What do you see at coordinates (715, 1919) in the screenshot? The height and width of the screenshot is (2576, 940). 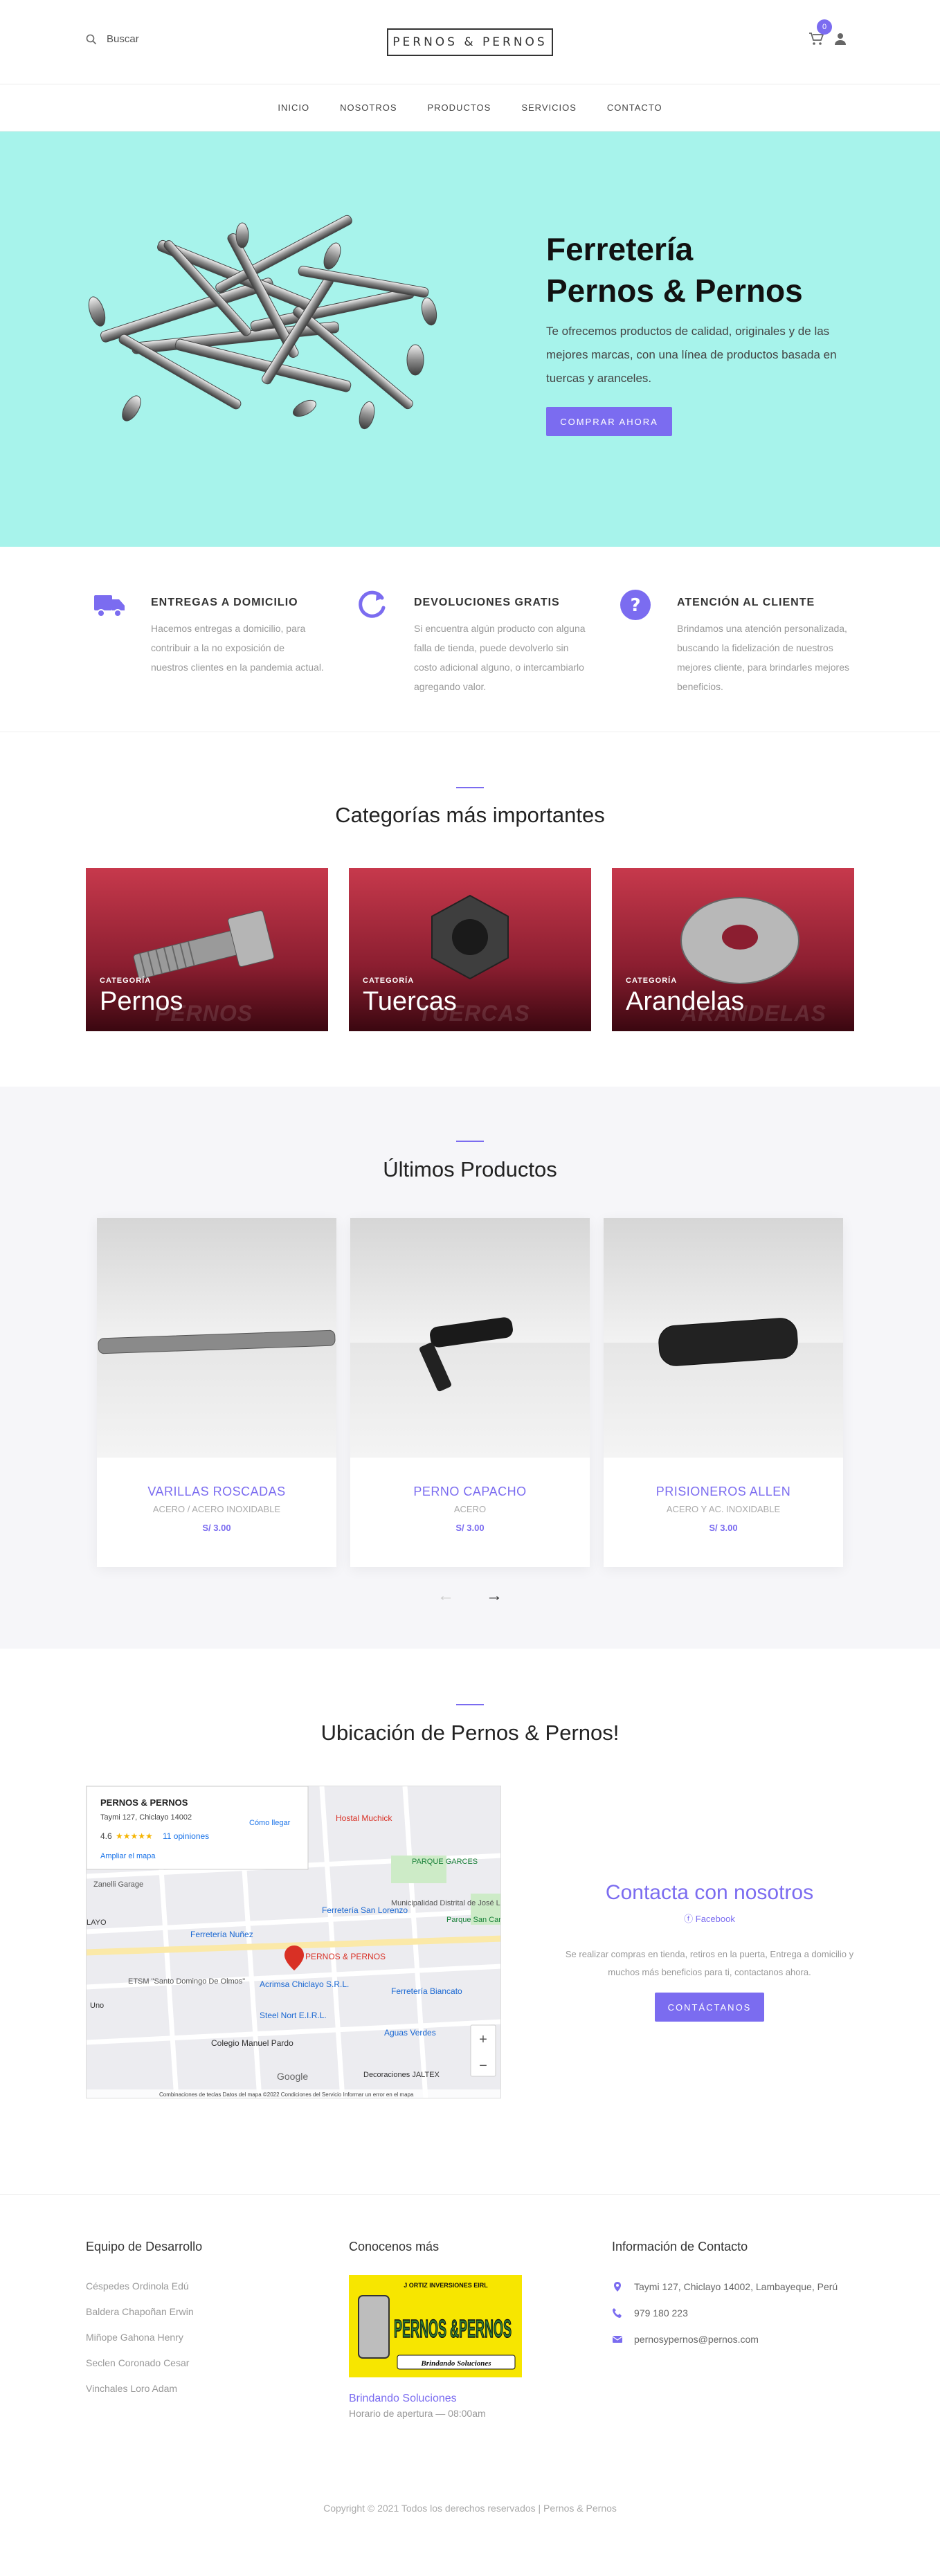 I see `facebook-label: Facebook` at bounding box center [715, 1919].